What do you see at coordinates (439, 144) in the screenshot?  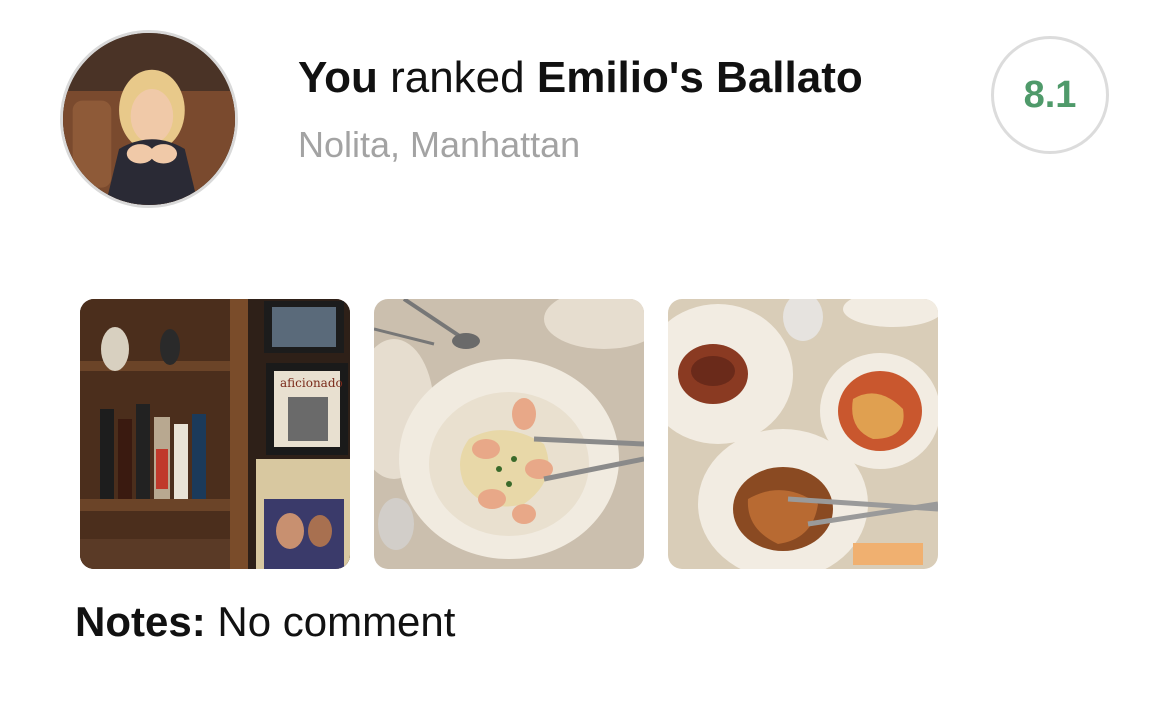 I see `restaurant-location: Nolita, Manhattan` at bounding box center [439, 144].